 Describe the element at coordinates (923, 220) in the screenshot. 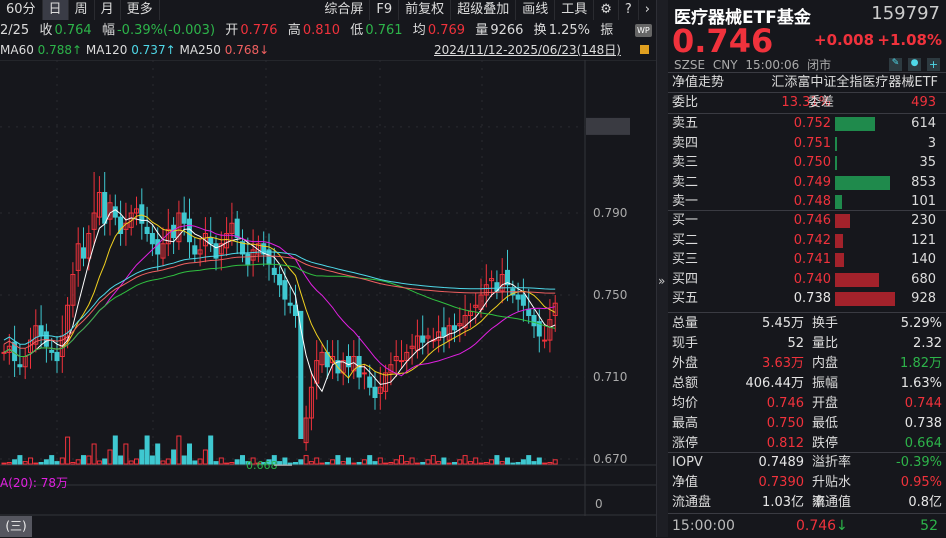

I see `level-volume: 230` at that location.